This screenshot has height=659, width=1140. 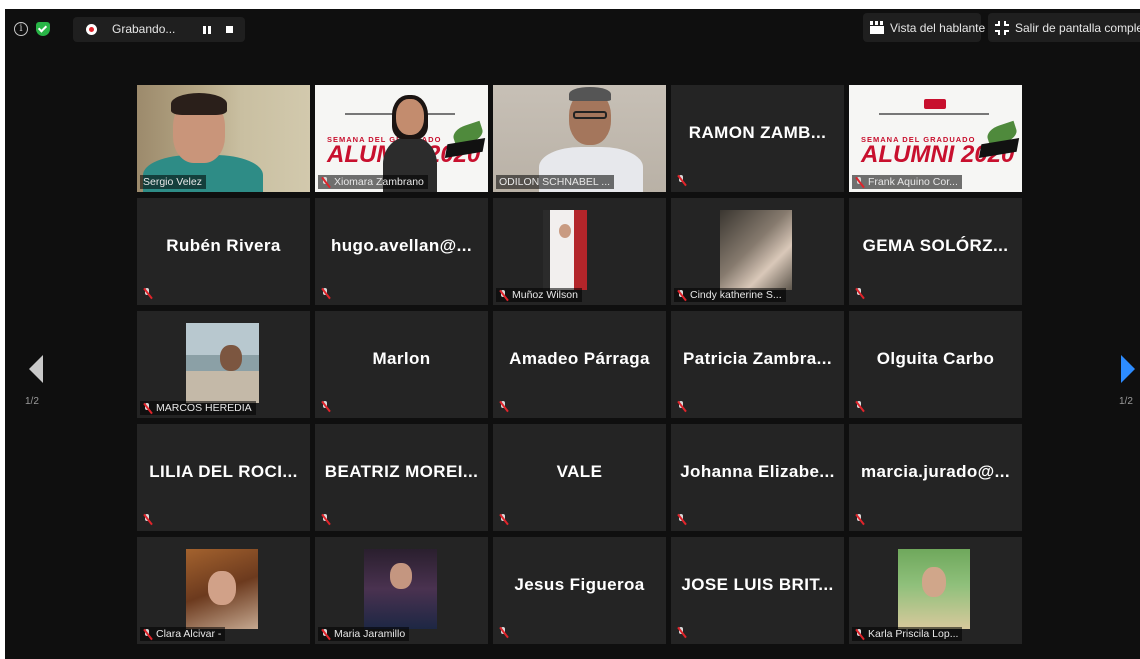 What do you see at coordinates (207, 30) in the screenshot?
I see `pause-recording-button` at bounding box center [207, 30].